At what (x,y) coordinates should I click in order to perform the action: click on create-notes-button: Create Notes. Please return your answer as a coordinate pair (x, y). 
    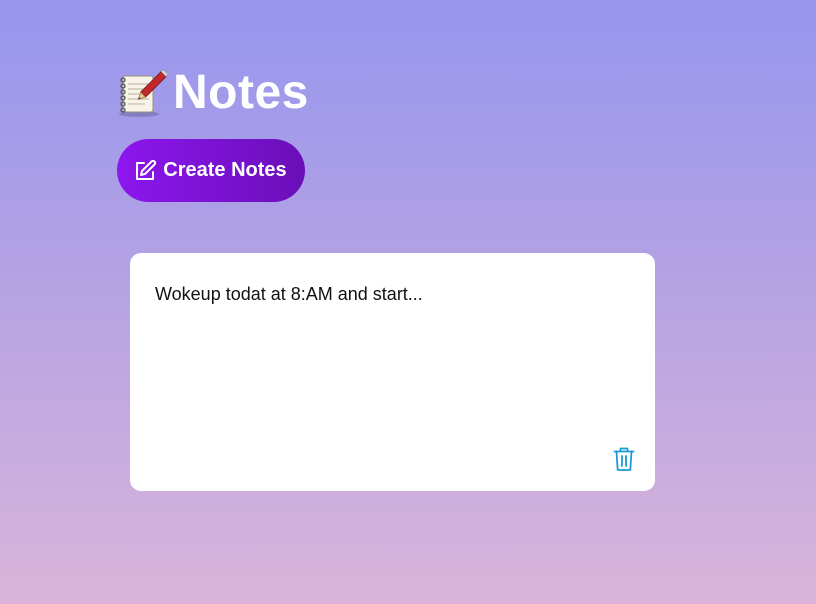
    Looking at the image, I should click on (211, 170).